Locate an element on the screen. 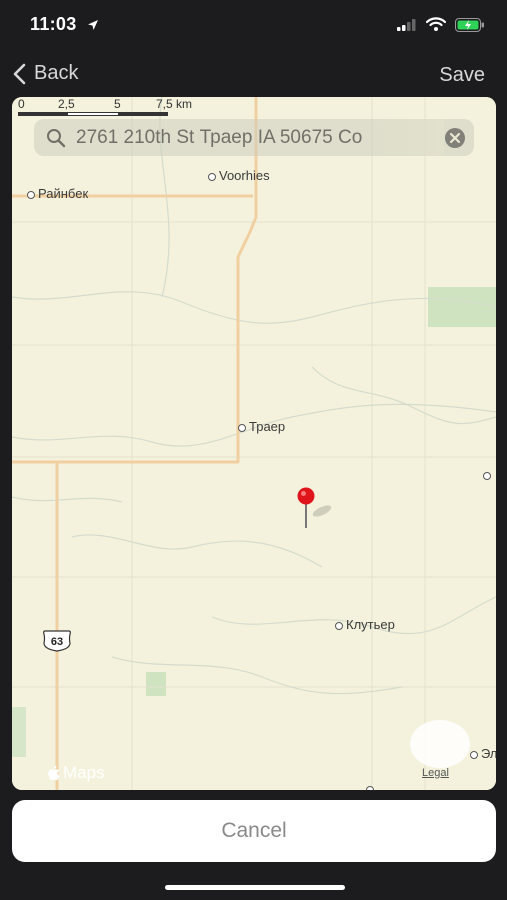 The width and height of the screenshot is (507, 900). scale-label: 2,5 is located at coordinates (66, 104).